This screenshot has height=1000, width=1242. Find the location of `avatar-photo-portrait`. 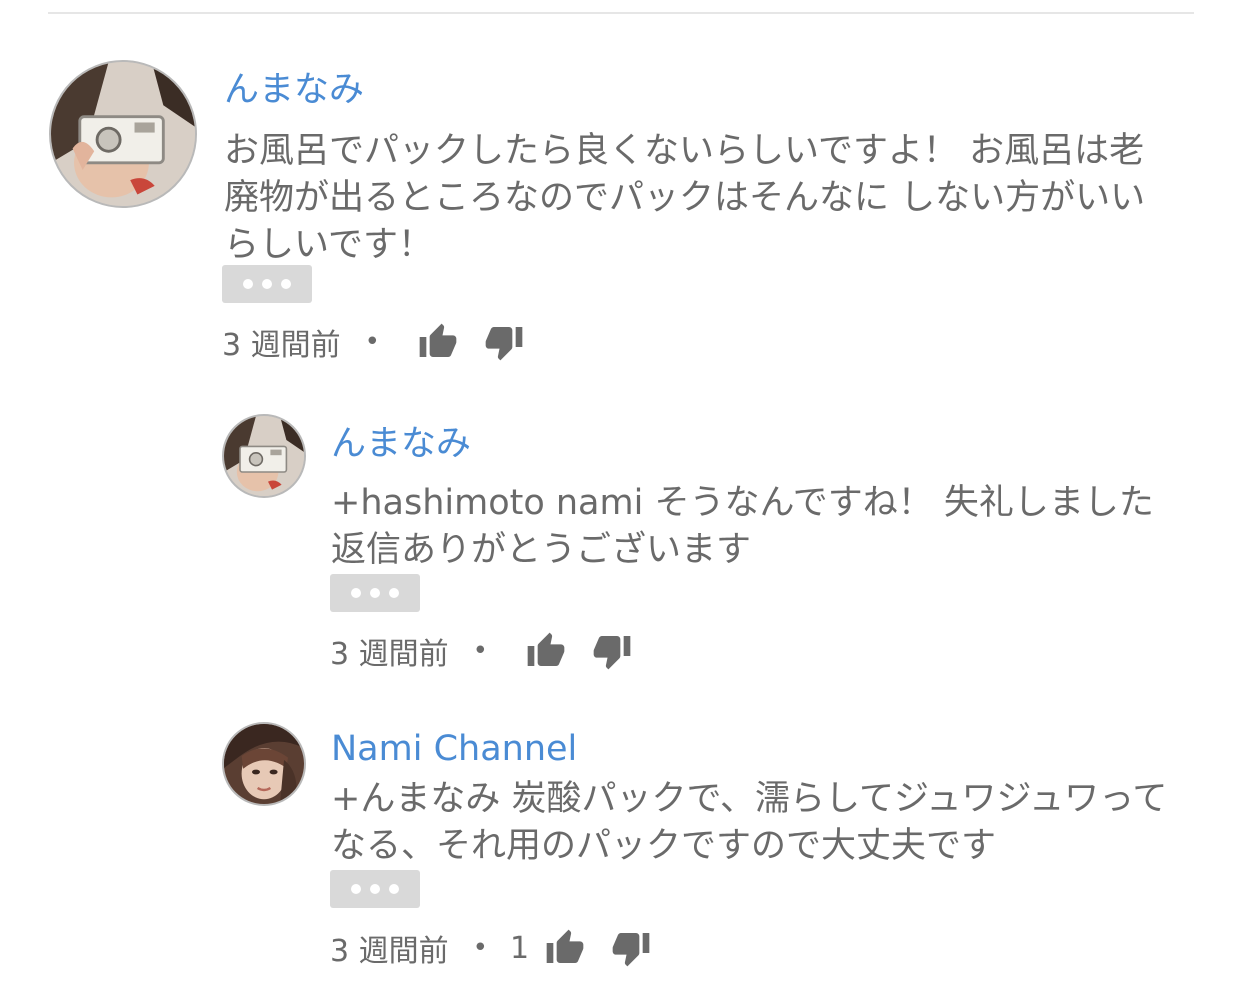

avatar-photo-portrait is located at coordinates (264, 764).